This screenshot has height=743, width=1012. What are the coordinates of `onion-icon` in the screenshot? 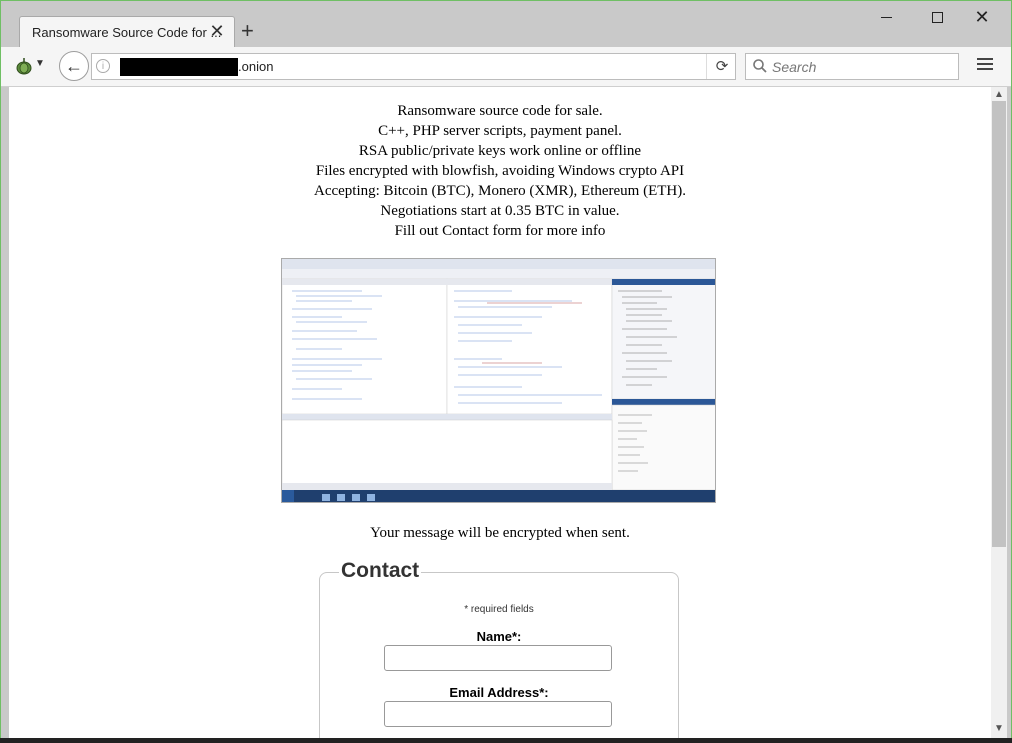 It's located at (24, 66).